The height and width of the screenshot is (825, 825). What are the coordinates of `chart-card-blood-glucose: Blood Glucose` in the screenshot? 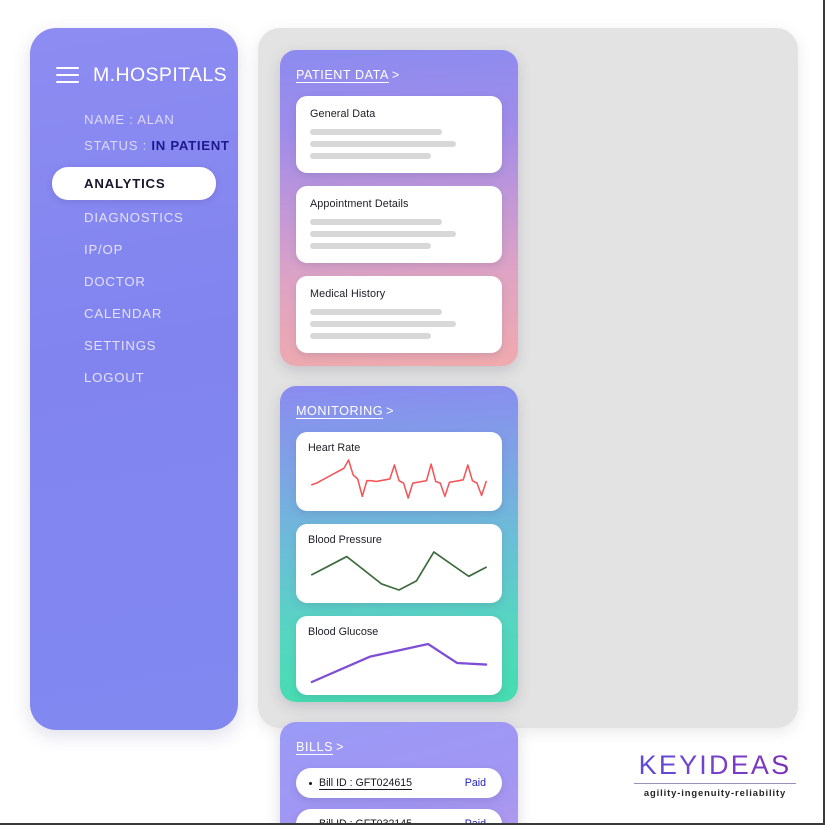 It's located at (399, 655).